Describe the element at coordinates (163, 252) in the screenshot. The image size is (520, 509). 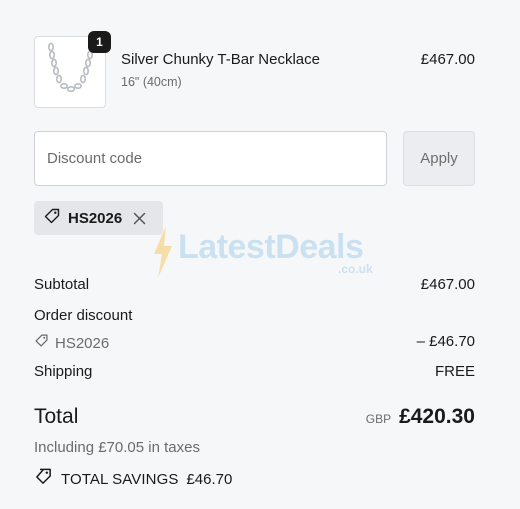
I see `lightning-icon` at that location.